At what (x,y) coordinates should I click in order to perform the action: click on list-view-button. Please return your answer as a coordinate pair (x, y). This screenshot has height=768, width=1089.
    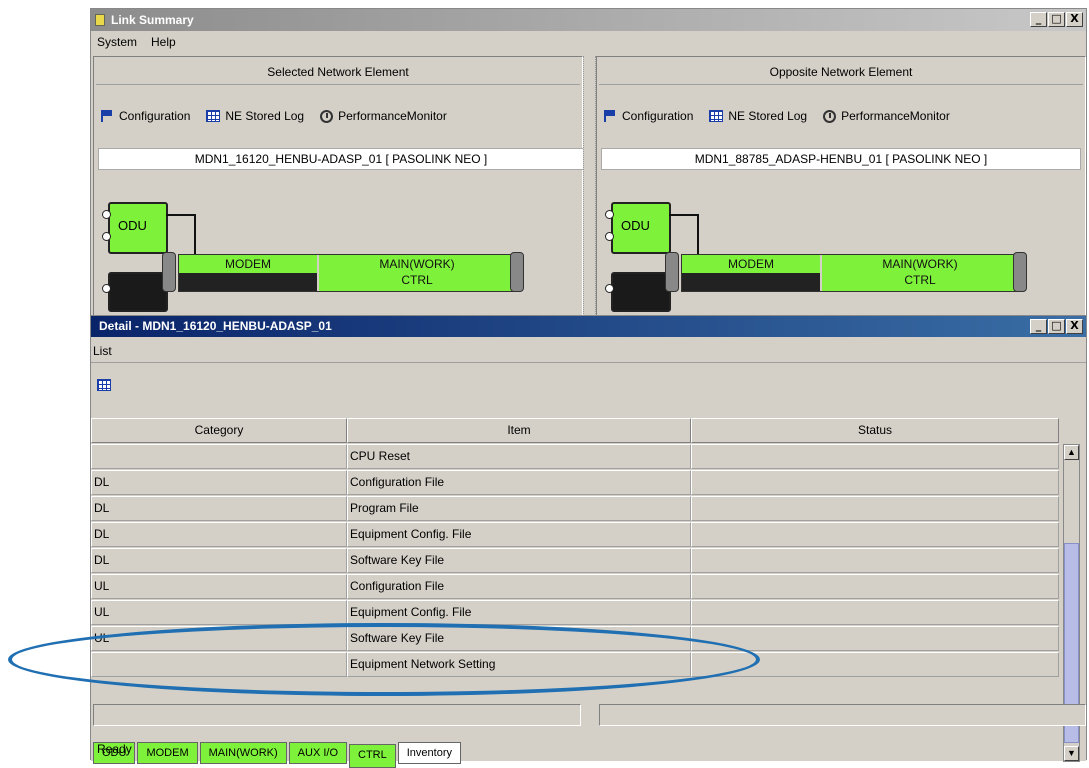
    Looking at the image, I should click on (104, 386).